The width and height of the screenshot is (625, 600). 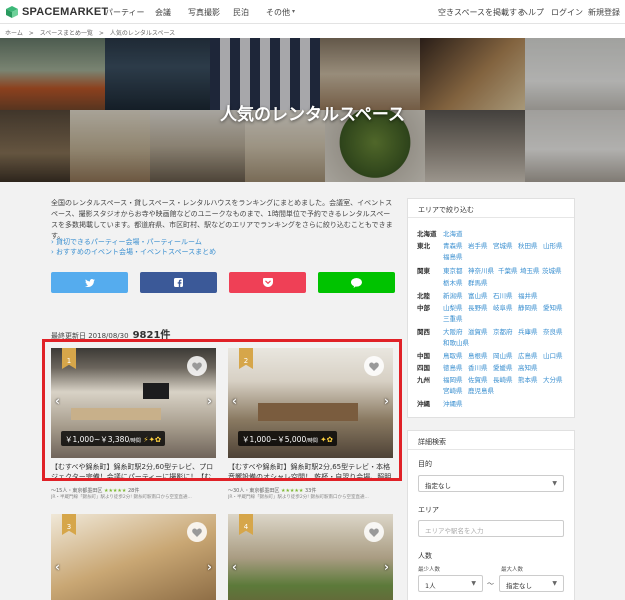 I want to click on pref-link: 高知県, so click(x=528, y=367).